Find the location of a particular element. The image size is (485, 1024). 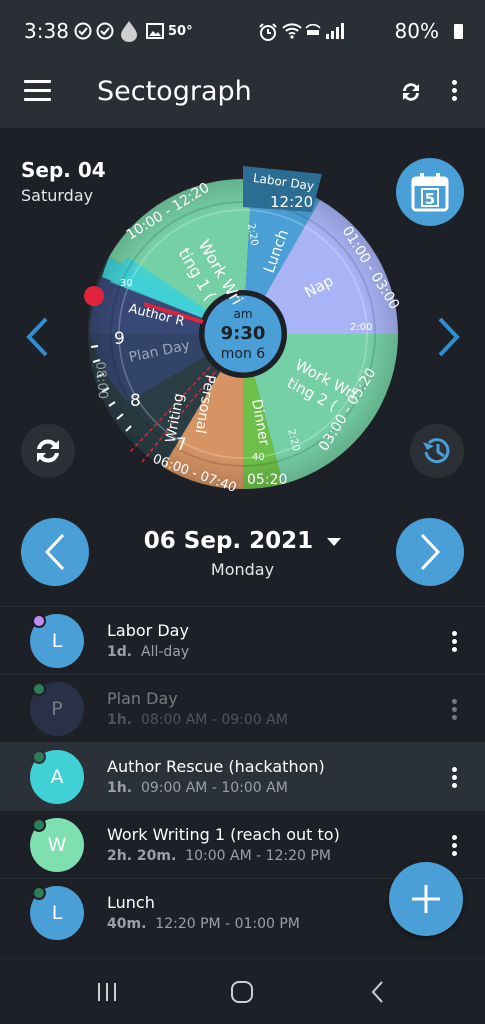

prev-day-arrow-icon is located at coordinates (37, 337).